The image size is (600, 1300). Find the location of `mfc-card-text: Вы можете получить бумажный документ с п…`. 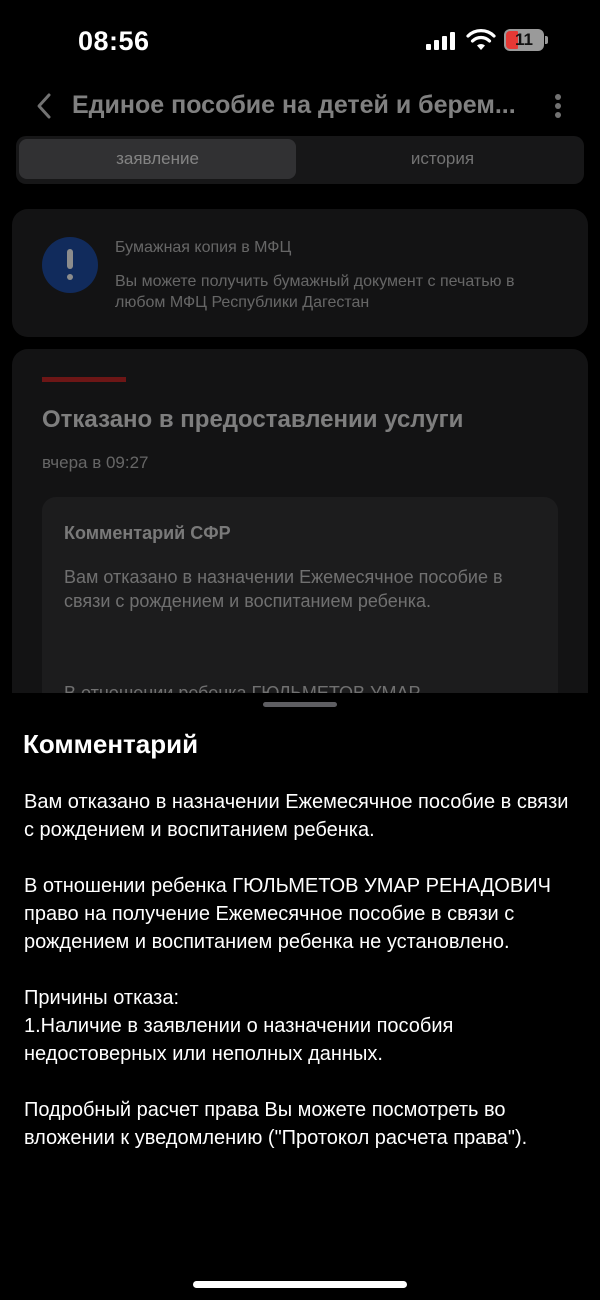

mfc-card-text: Вы можете получить бумажный документ с п… is located at coordinates (315, 292).